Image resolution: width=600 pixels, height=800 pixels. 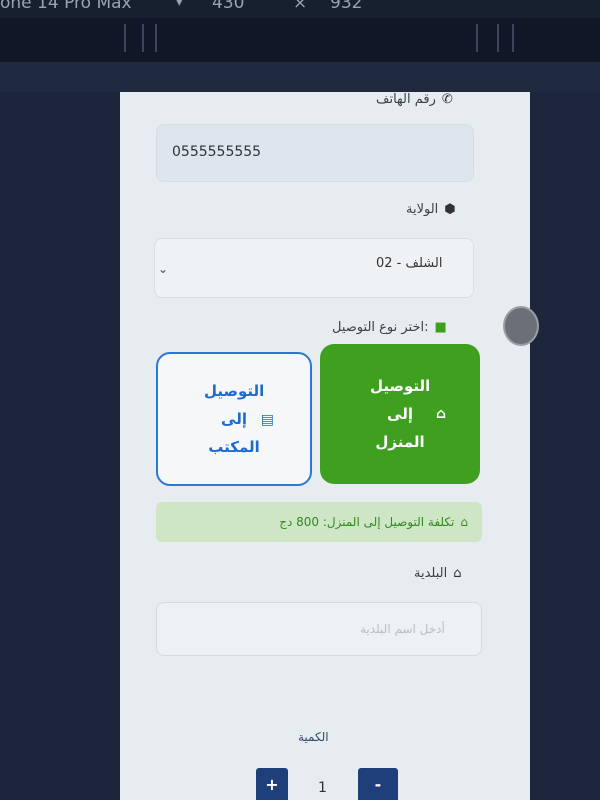 What do you see at coordinates (163, 269) in the screenshot?
I see `chevron-down-icon: ⌄` at bounding box center [163, 269].